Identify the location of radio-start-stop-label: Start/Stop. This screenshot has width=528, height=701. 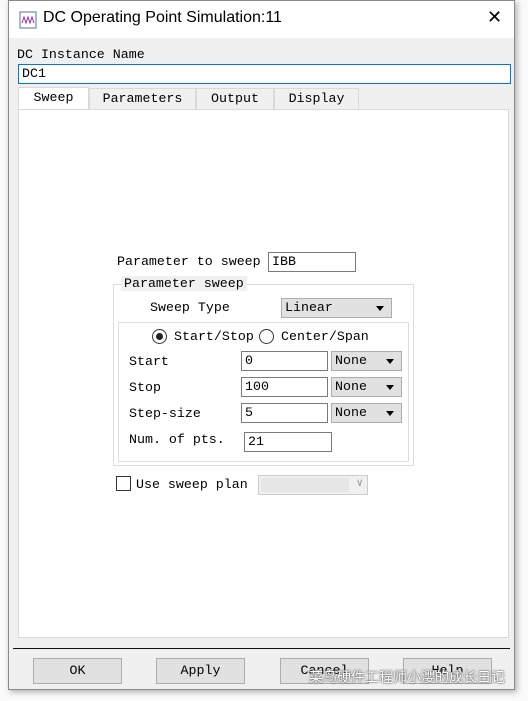
(214, 336).